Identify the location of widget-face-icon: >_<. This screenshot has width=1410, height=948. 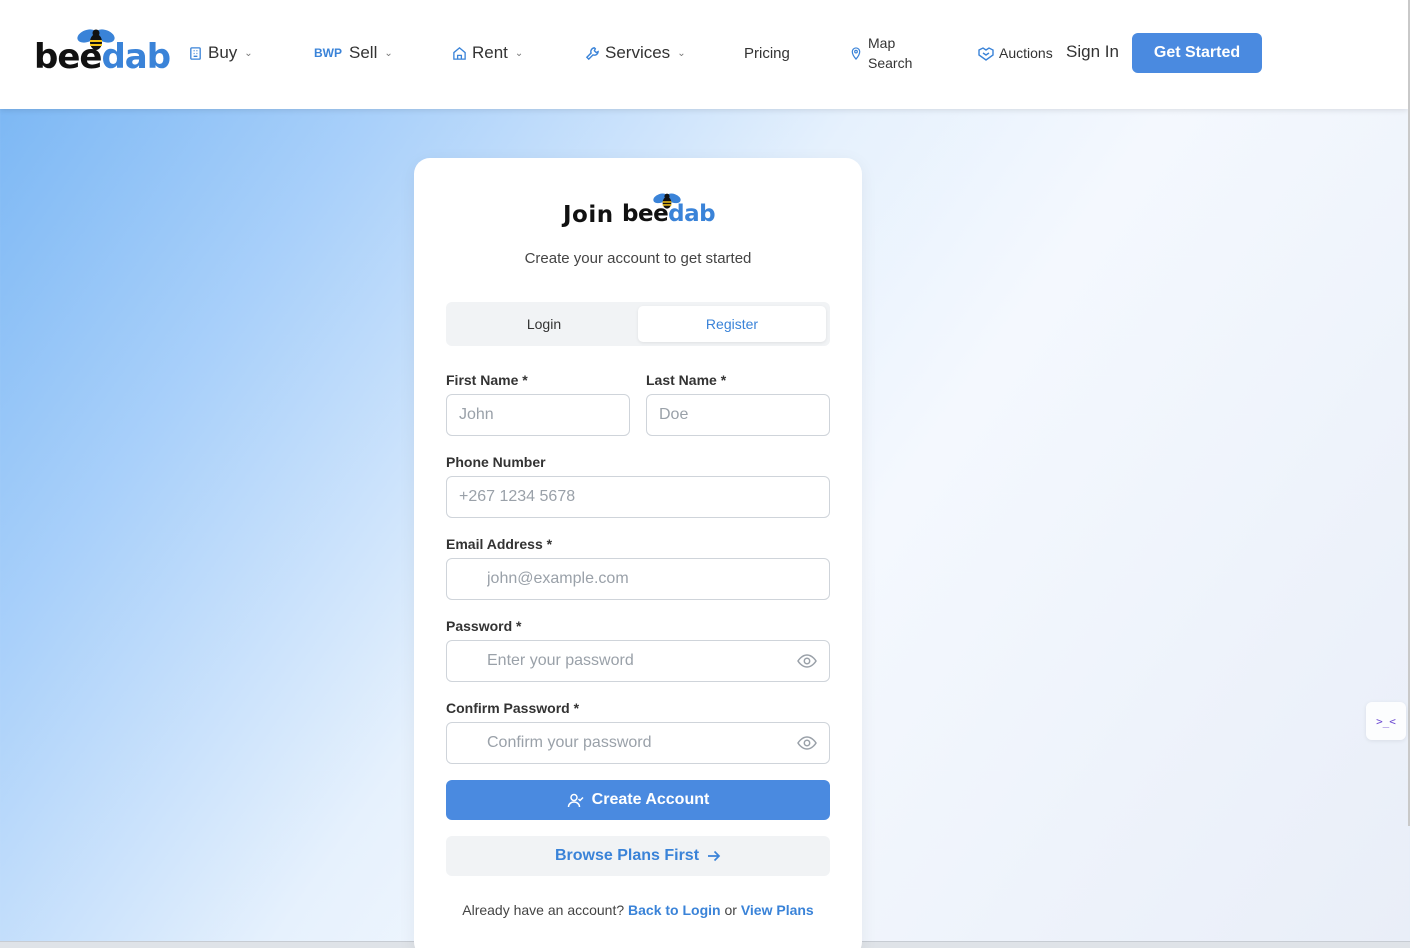
(1386, 721).